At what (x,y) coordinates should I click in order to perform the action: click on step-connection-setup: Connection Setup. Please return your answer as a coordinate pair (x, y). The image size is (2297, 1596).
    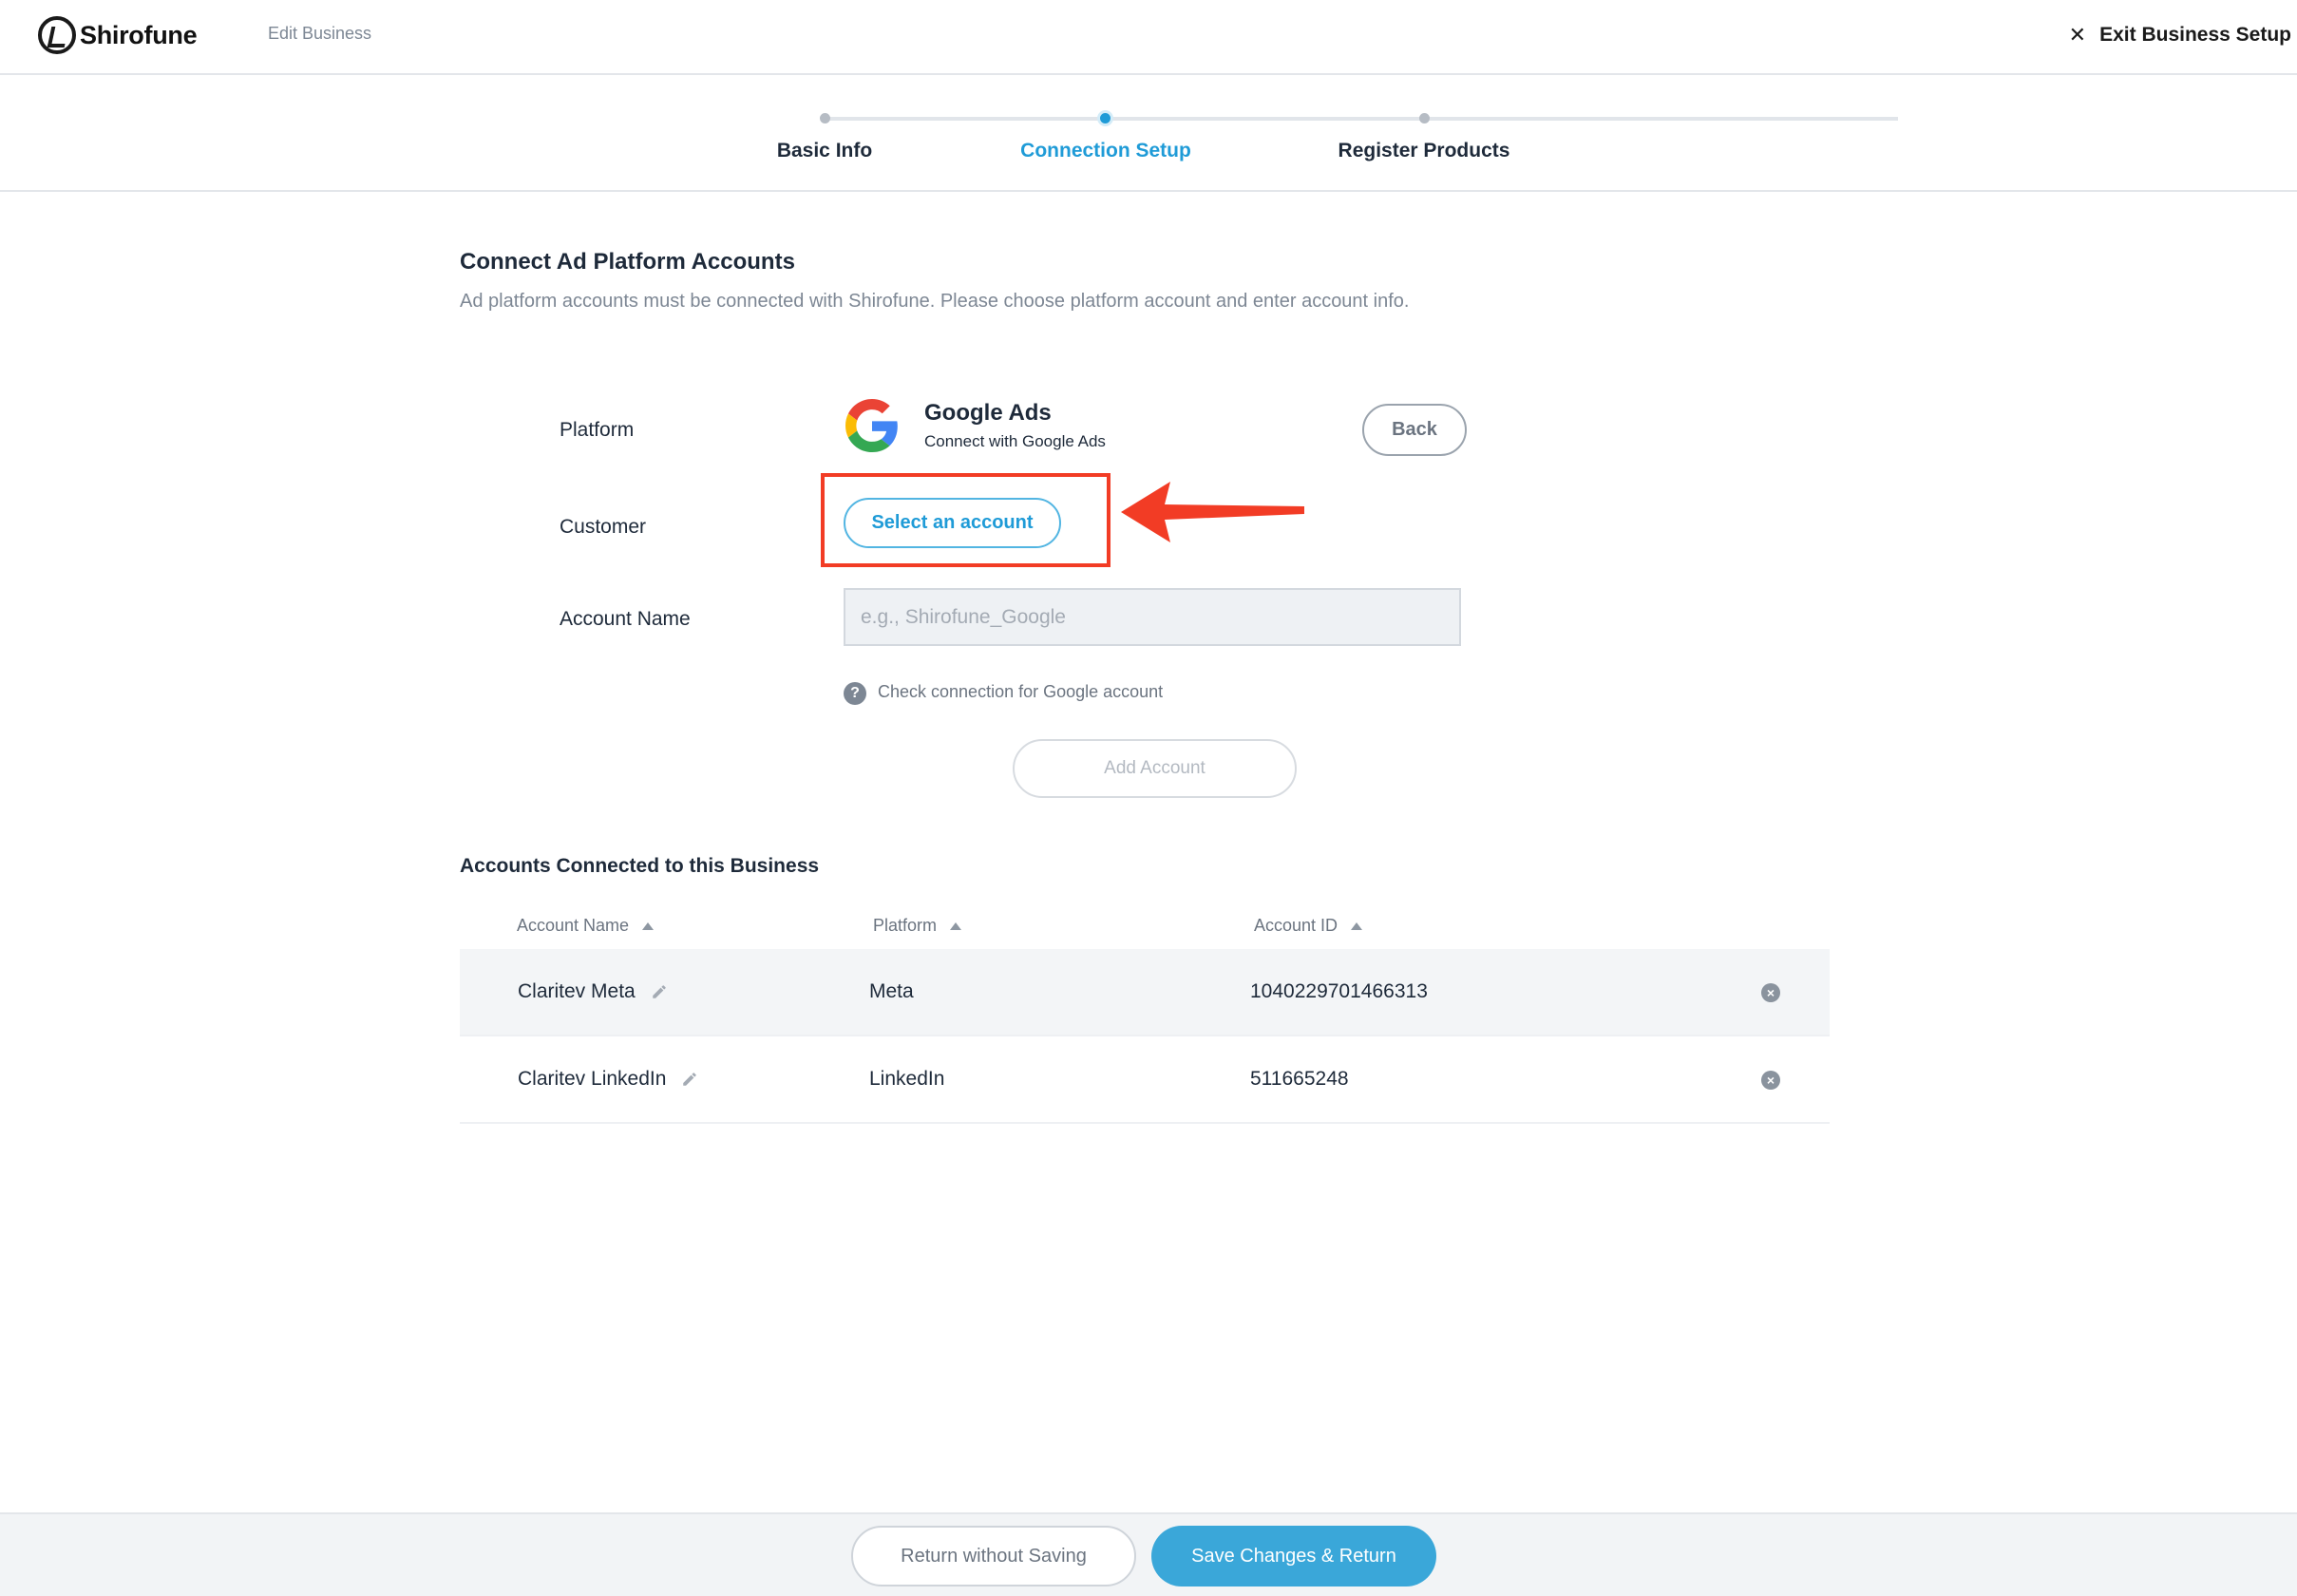
    Looking at the image, I should click on (1105, 151).